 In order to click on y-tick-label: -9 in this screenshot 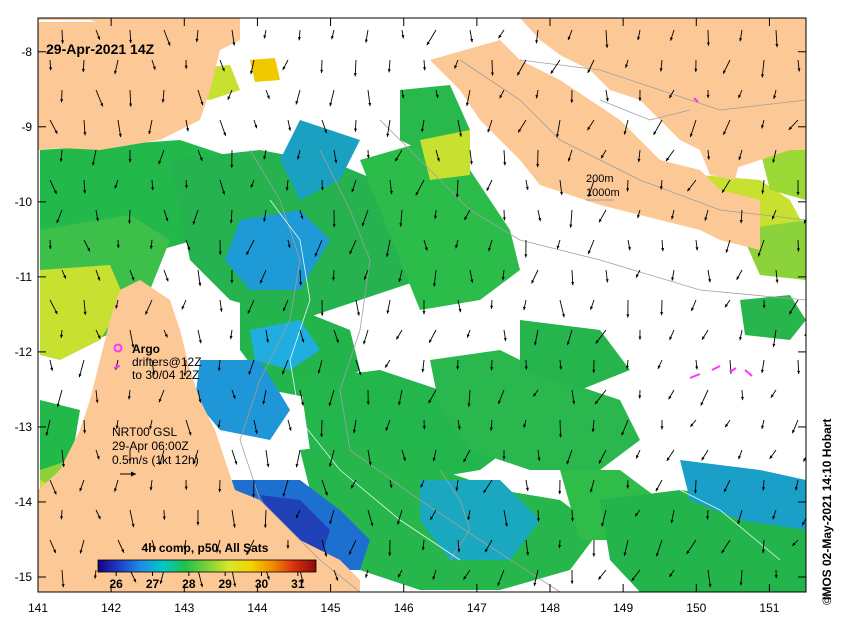, I will do `click(26, 127)`.